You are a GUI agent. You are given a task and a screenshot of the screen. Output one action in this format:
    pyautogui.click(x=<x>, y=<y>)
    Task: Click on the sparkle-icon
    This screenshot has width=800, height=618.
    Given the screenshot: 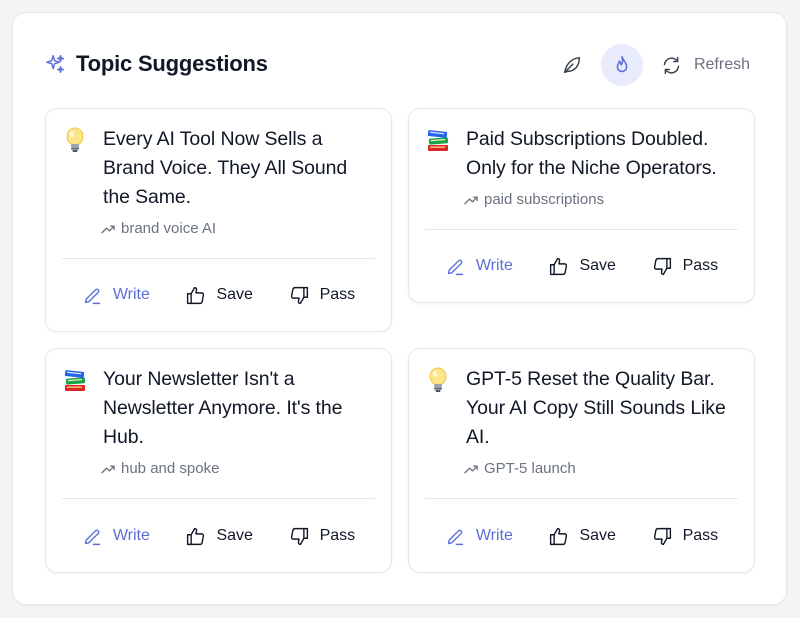 What is the action you would take?
    pyautogui.click(x=55, y=64)
    